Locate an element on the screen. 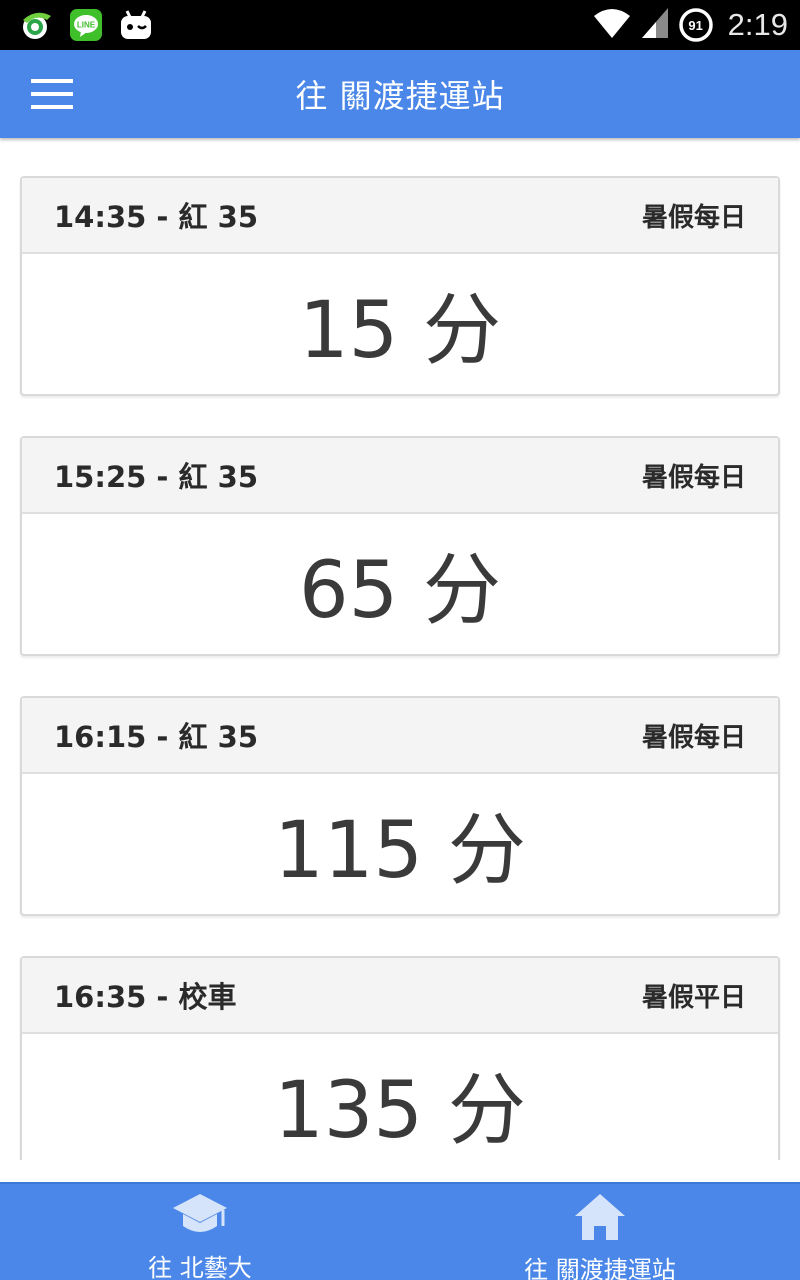 The image size is (800, 1280). countdown-minutes: 115 分 is located at coordinates (400, 851).